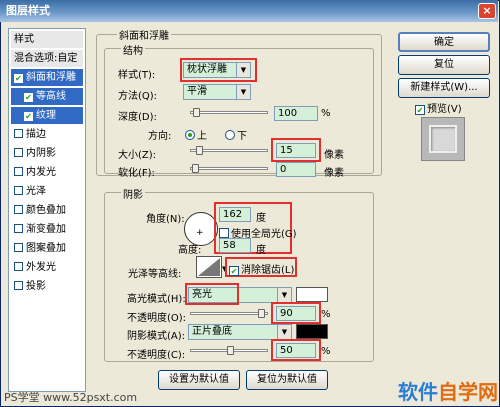 The height and width of the screenshot is (407, 500). I want to click on angle-label: 角度(N):, so click(165, 219).